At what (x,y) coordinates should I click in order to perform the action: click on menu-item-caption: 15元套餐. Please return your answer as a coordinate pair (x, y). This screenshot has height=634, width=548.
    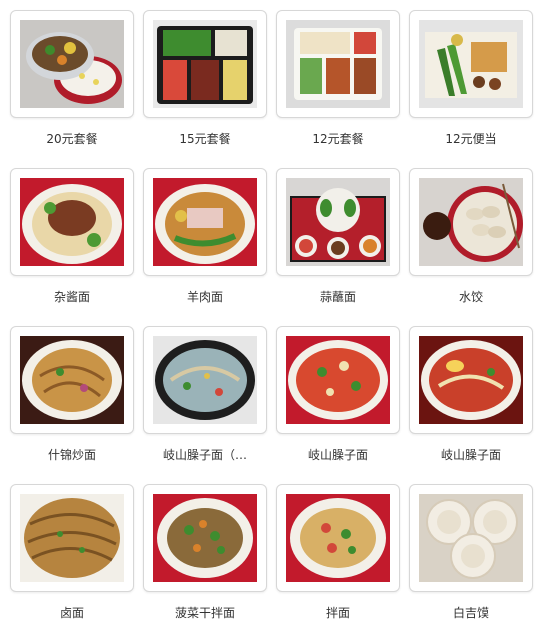
    Looking at the image, I should click on (205, 139).